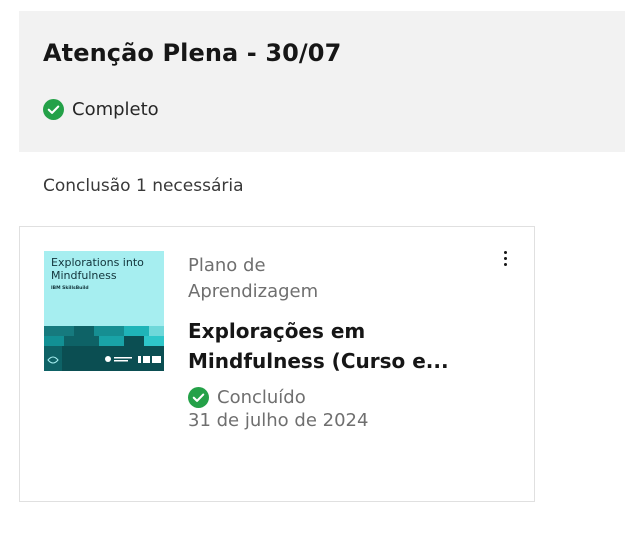 The height and width of the screenshot is (541, 625). I want to click on section-status: Completo, so click(101, 109).